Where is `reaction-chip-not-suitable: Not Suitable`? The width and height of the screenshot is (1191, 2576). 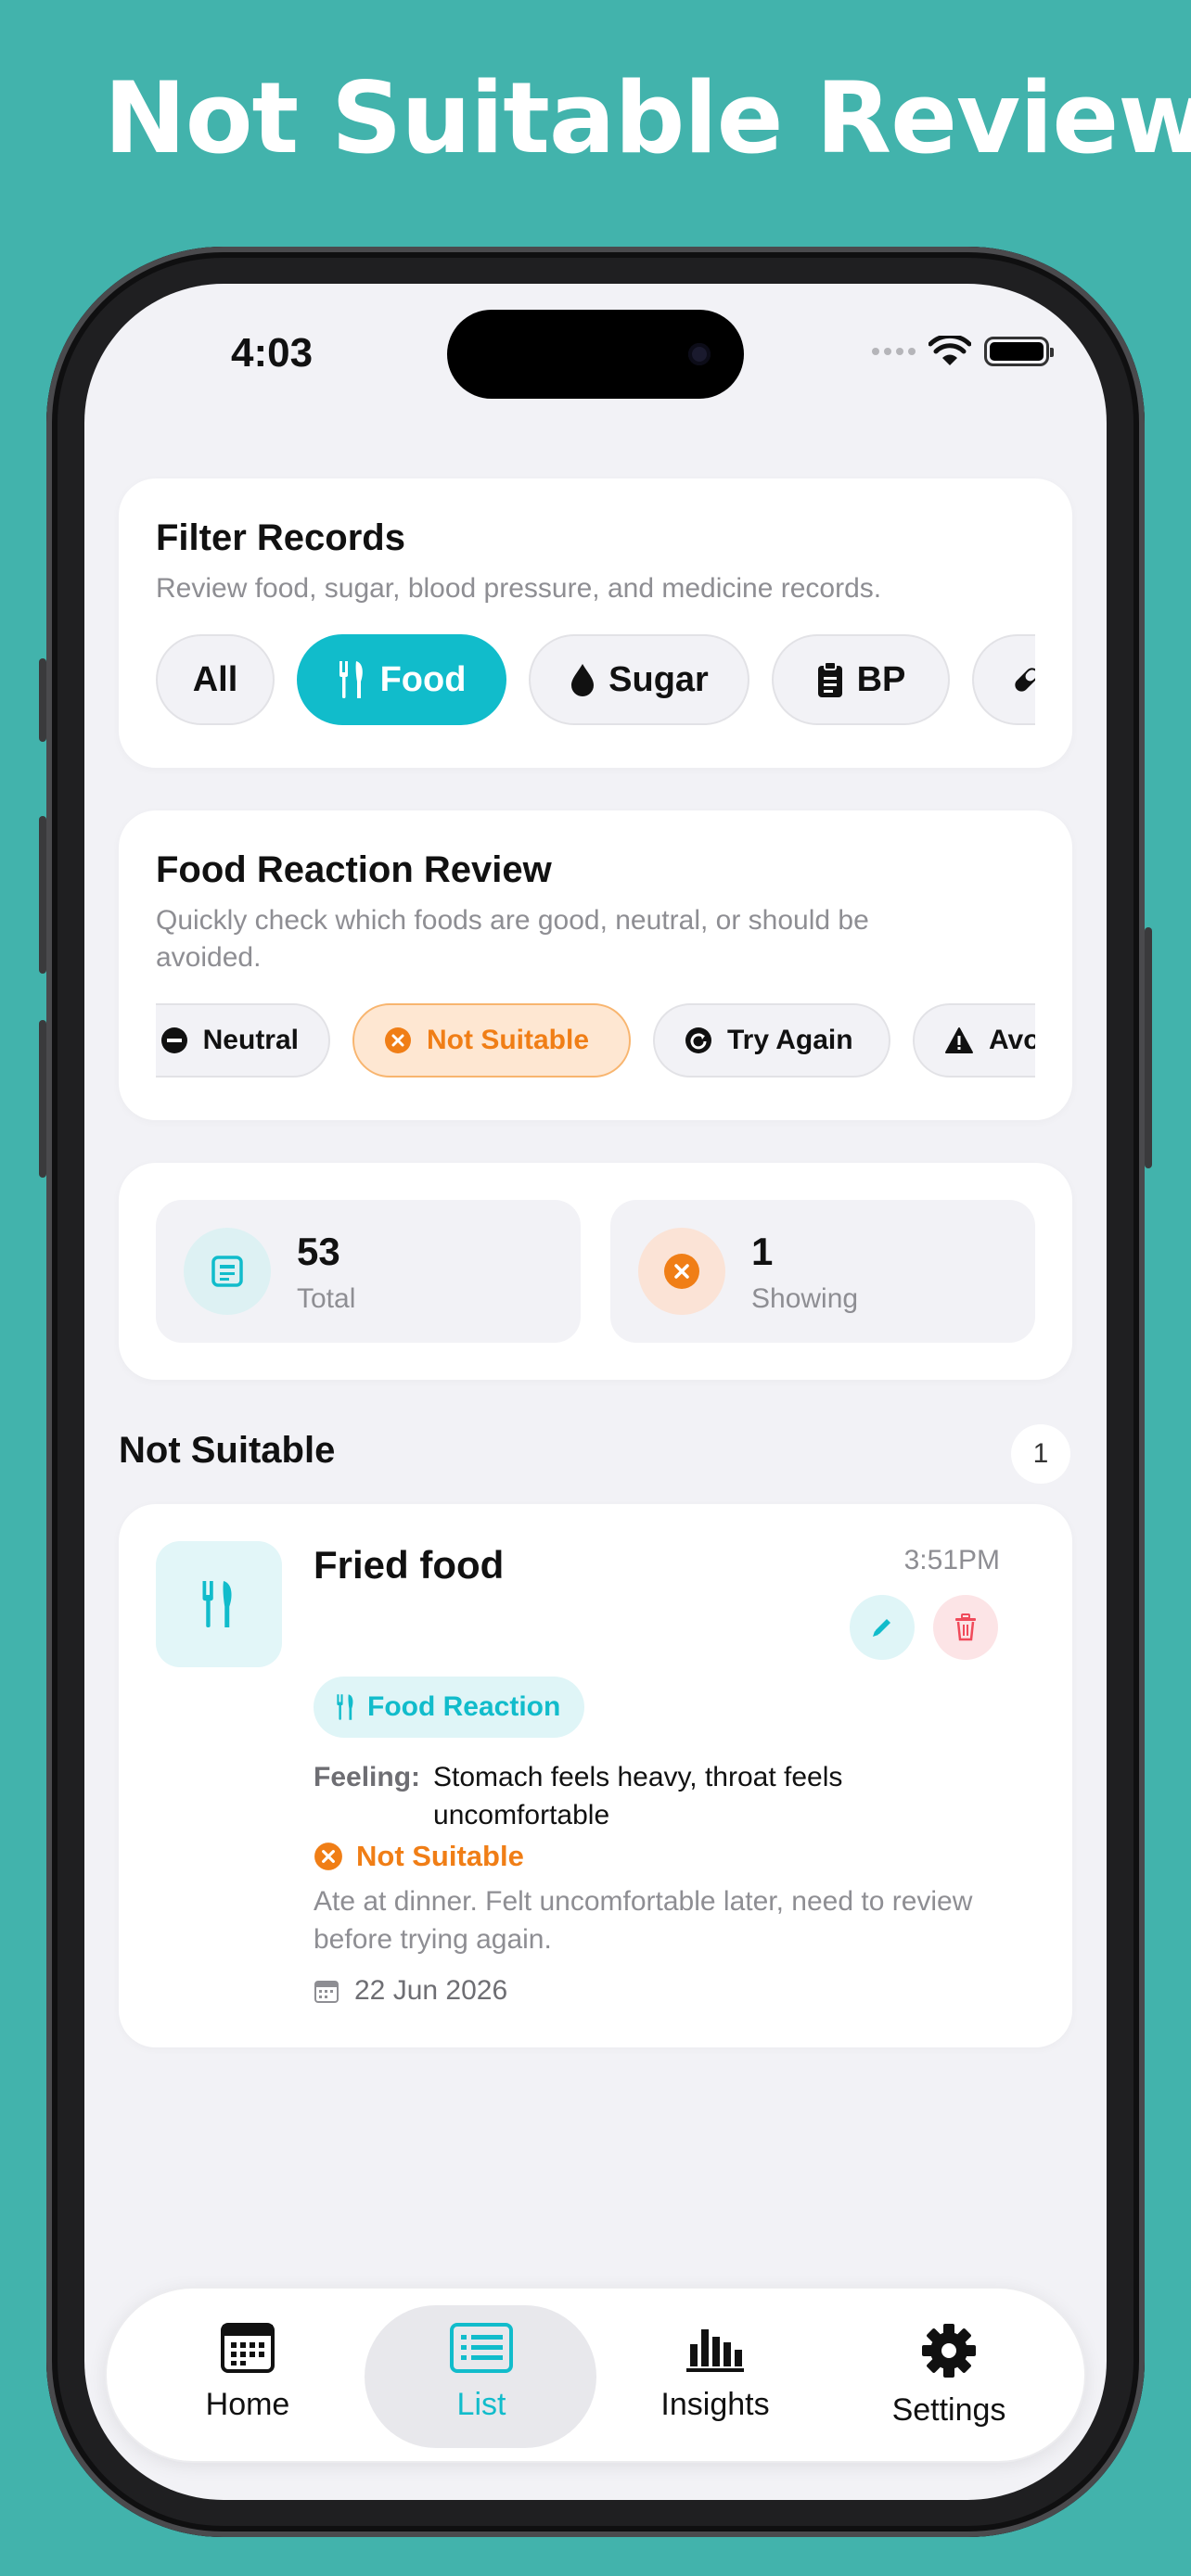
reaction-chip-not-suitable: Not Suitable is located at coordinates (491, 1040).